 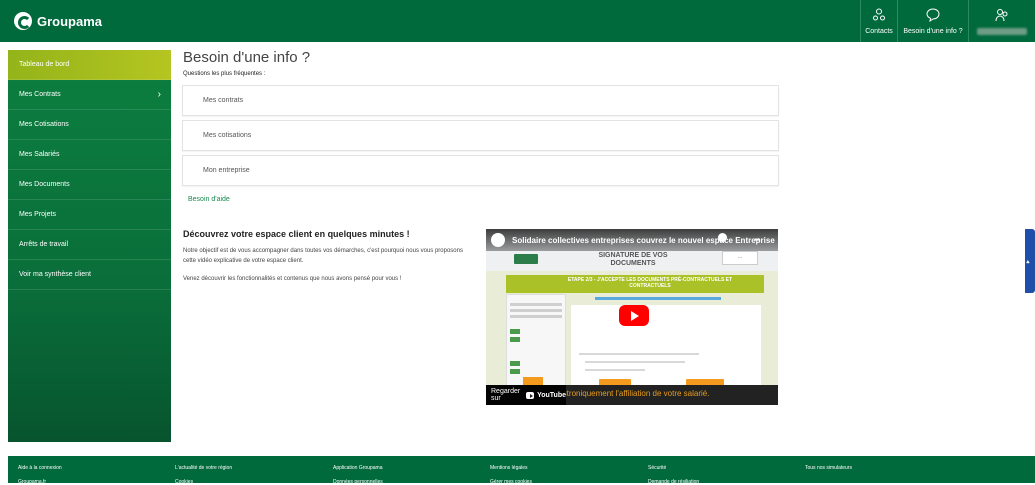 I want to click on sidebar-item-mes-salaries: Mes Salariés, so click(x=89, y=155).